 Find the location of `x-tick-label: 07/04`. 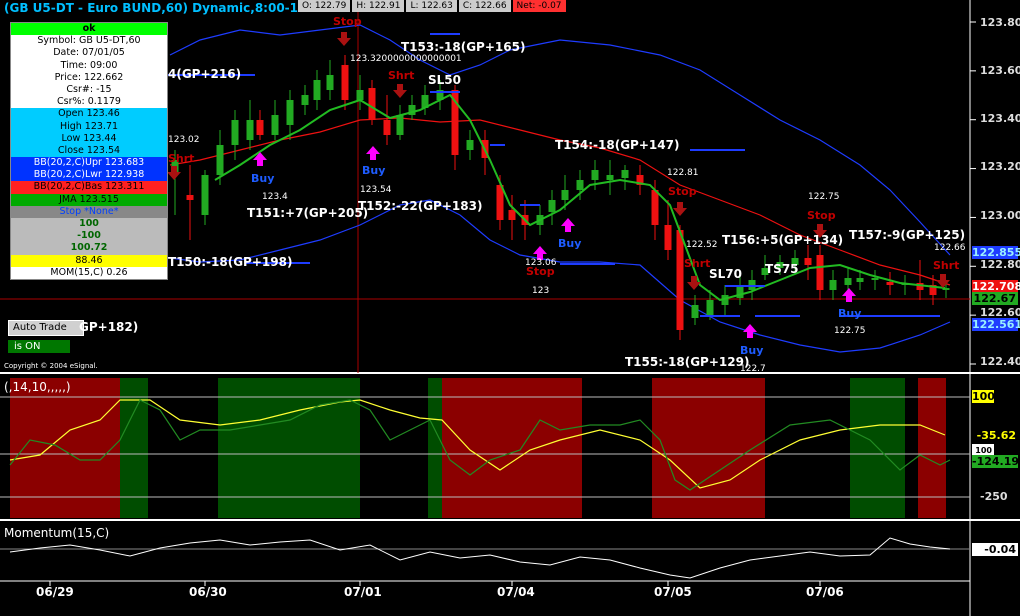

x-tick-label: 07/04 is located at coordinates (516, 592).